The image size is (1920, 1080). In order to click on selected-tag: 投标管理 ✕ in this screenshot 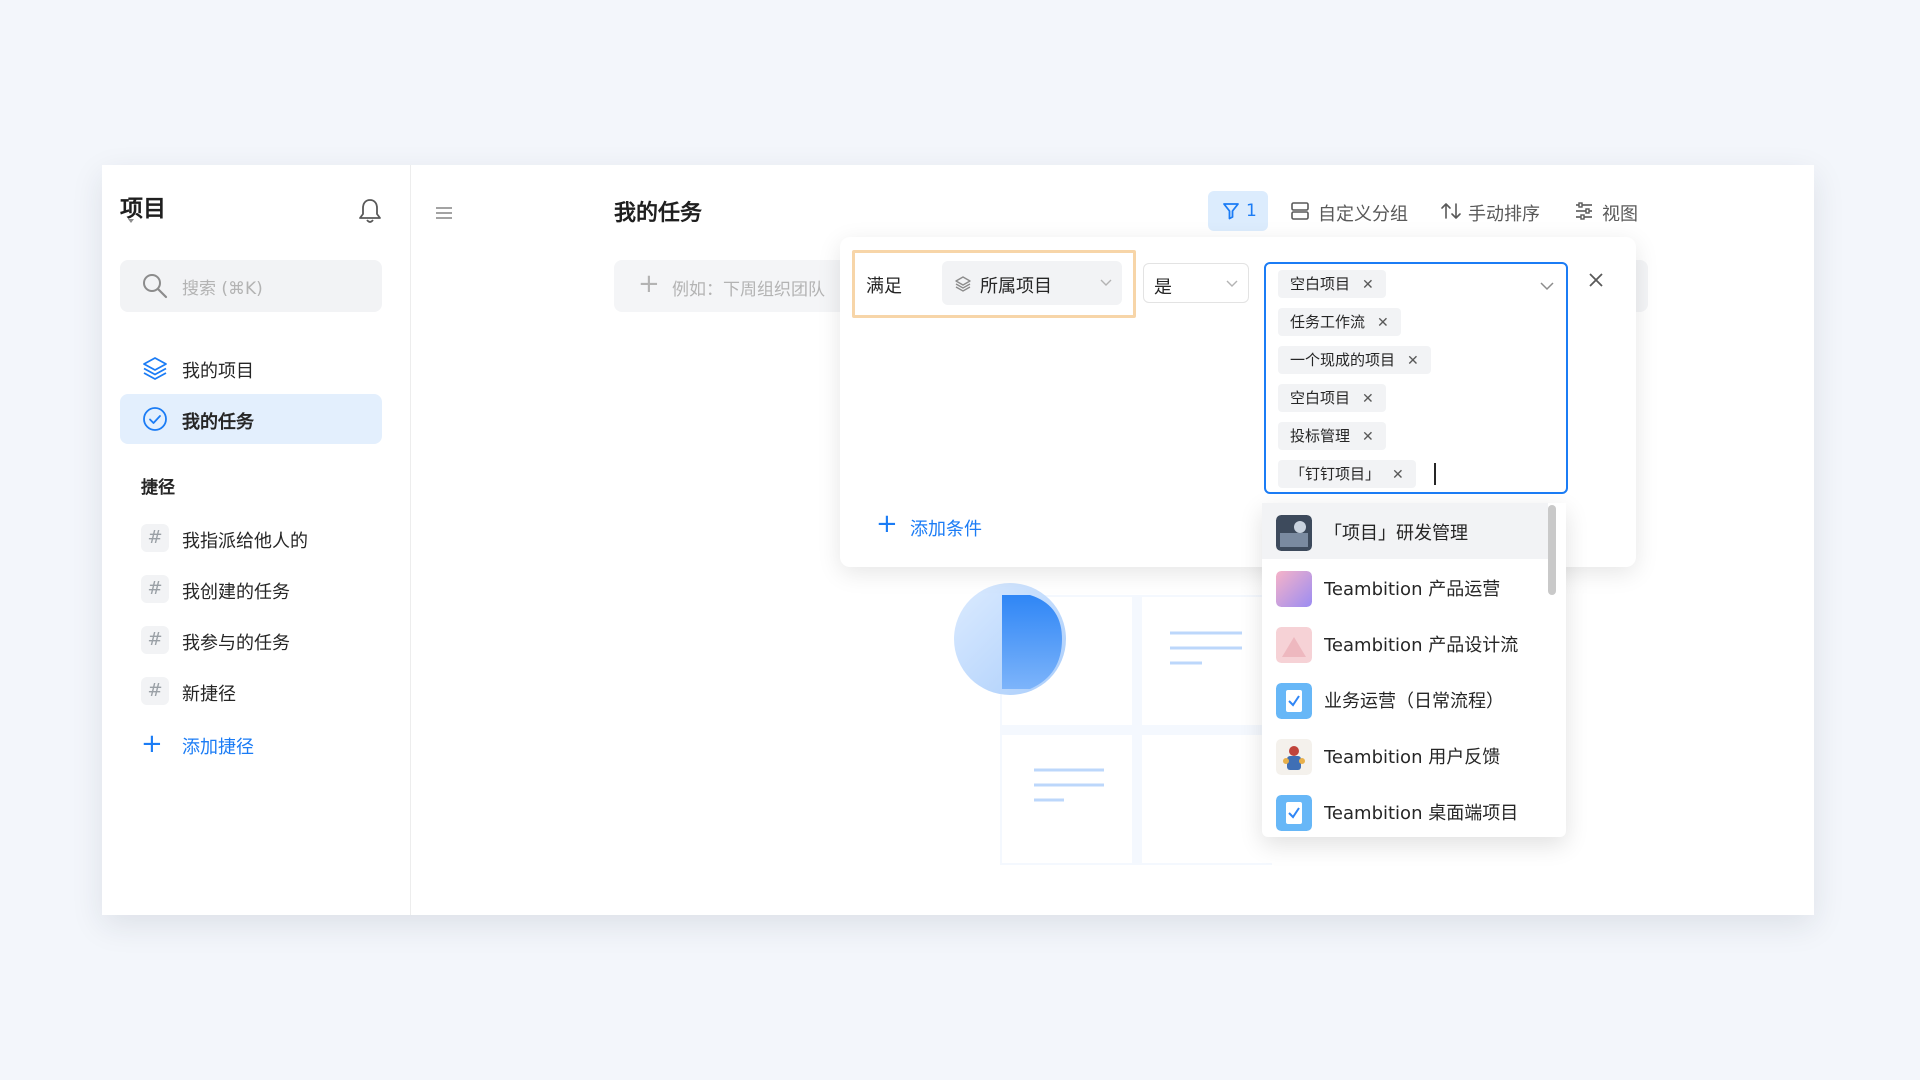, I will do `click(1332, 436)`.